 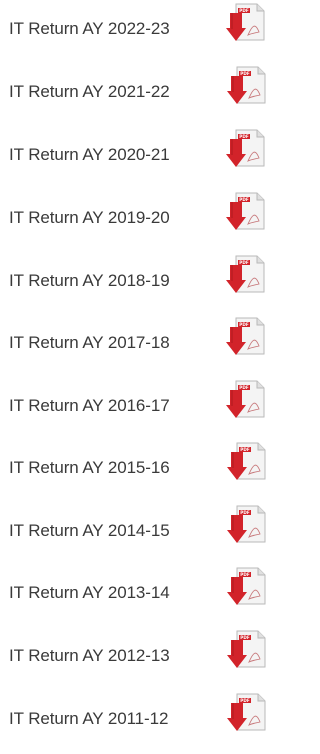 What do you see at coordinates (89, 280) in the screenshot?
I see `it-return-label: IT Return AY 2018-19` at bounding box center [89, 280].